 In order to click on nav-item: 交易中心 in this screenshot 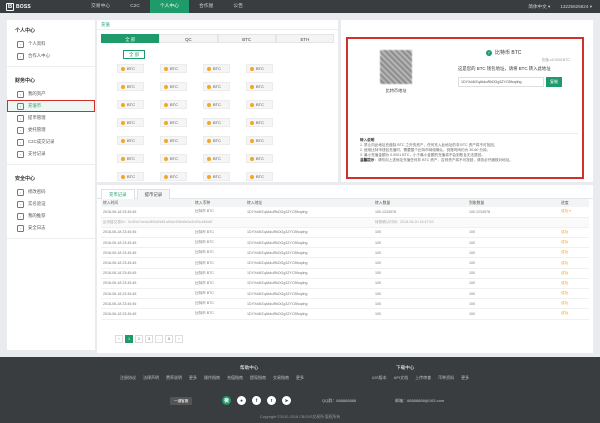, I will do `click(100, 6)`.